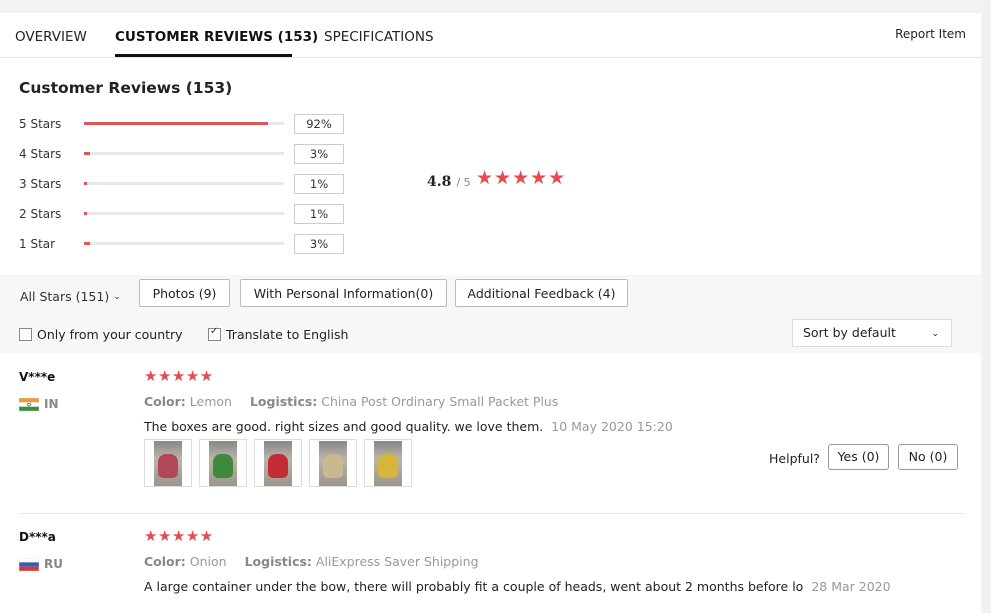 The height and width of the screenshot is (613, 991). I want to click on rating-percent: 92%, so click(319, 124).